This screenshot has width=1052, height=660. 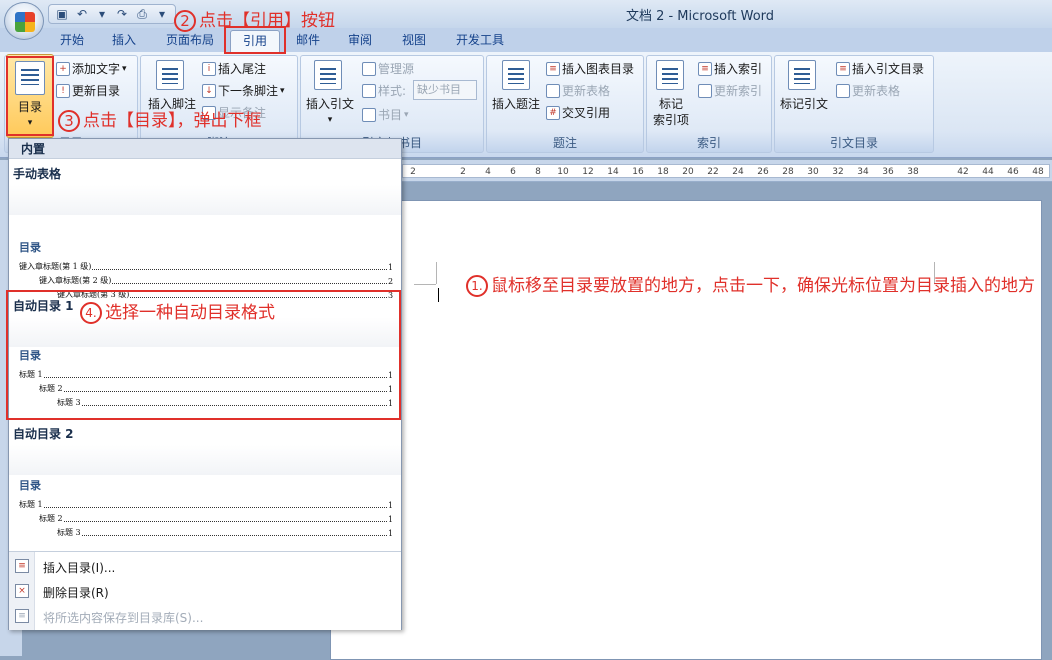 What do you see at coordinates (185, 21) in the screenshot?
I see `step-number: 2` at bounding box center [185, 21].